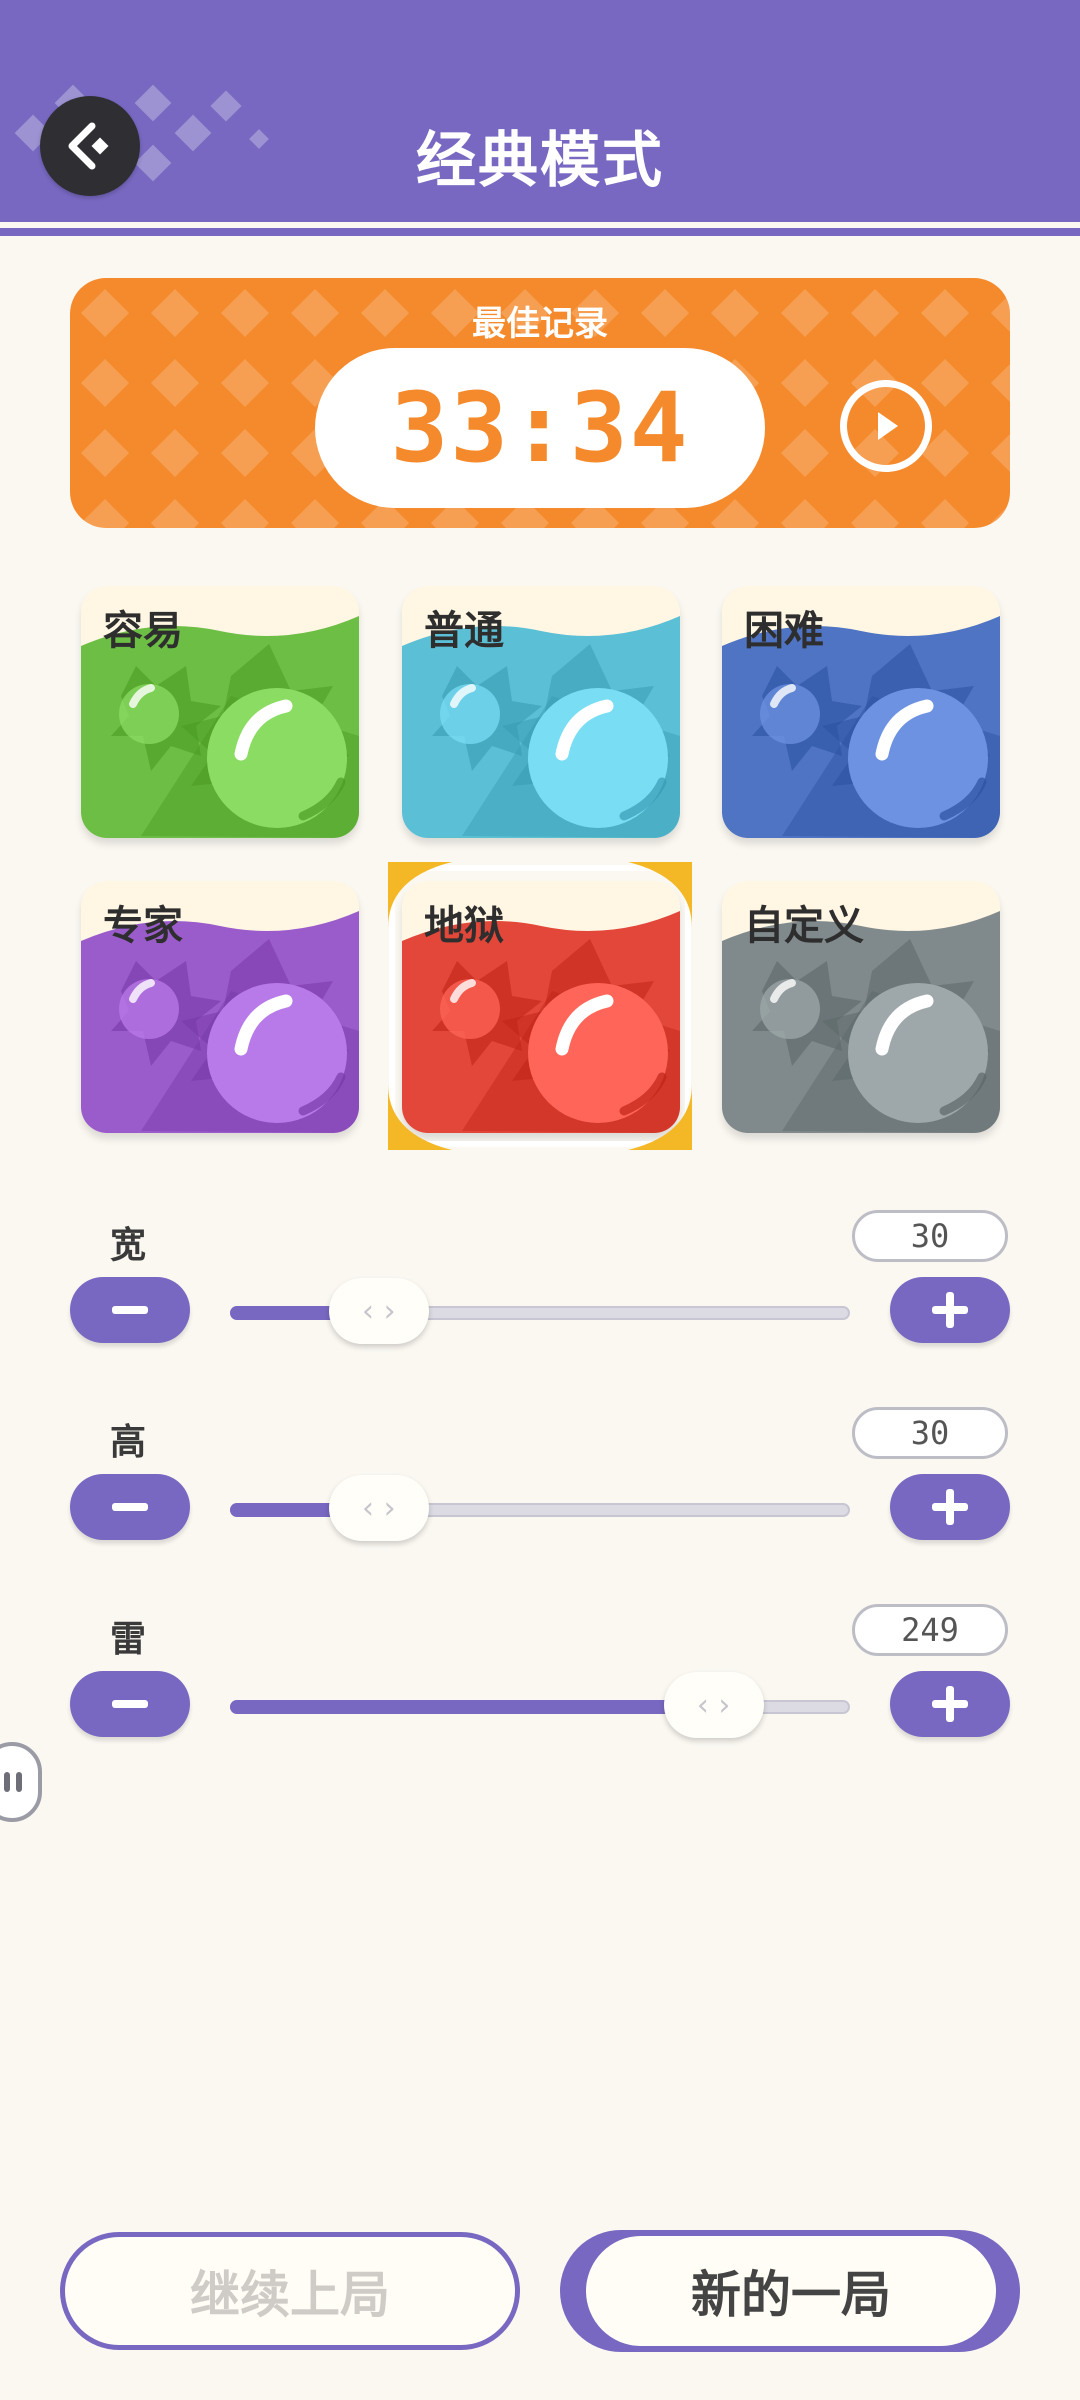  What do you see at coordinates (540, 225) in the screenshot?
I see `header-underline-gap` at bounding box center [540, 225].